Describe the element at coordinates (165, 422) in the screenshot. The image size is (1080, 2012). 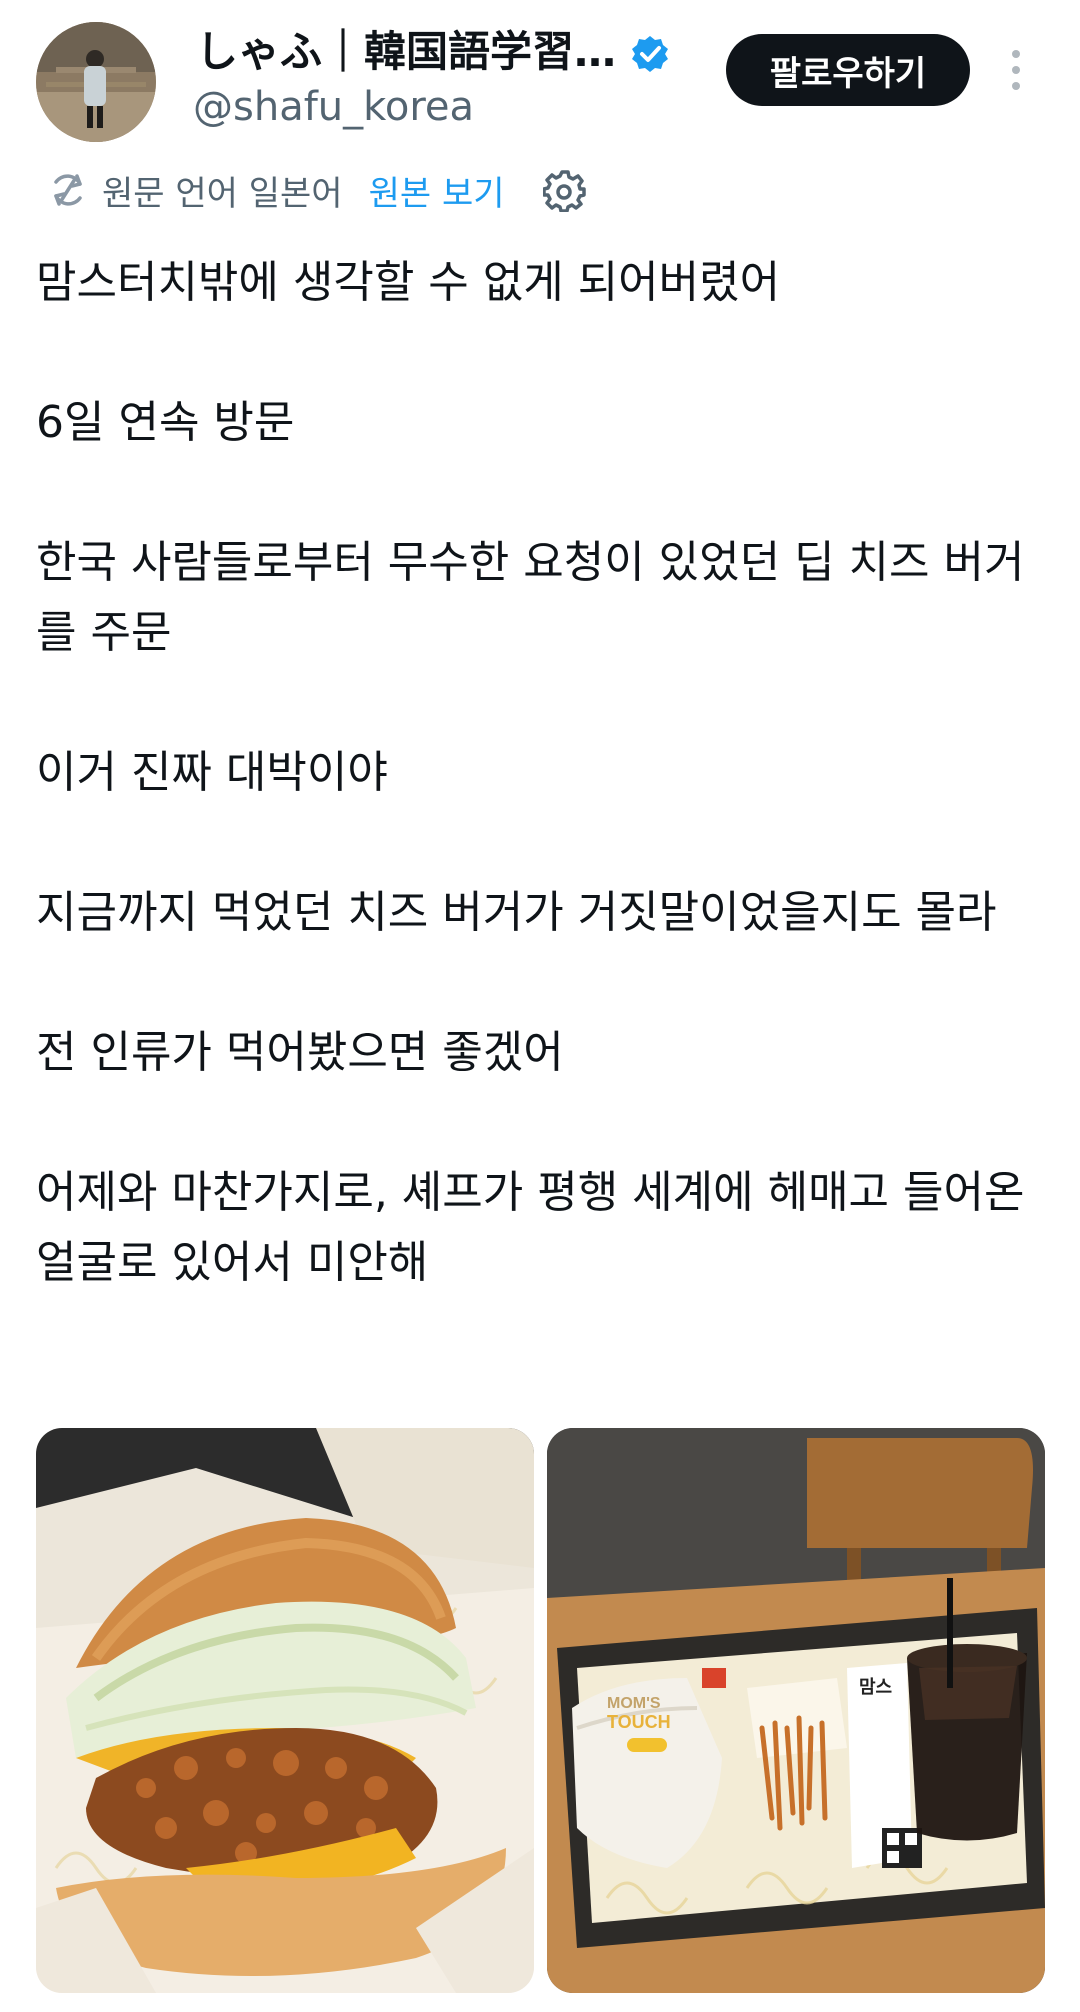
I see `post-paragraph: 6일 연속 방문` at that location.